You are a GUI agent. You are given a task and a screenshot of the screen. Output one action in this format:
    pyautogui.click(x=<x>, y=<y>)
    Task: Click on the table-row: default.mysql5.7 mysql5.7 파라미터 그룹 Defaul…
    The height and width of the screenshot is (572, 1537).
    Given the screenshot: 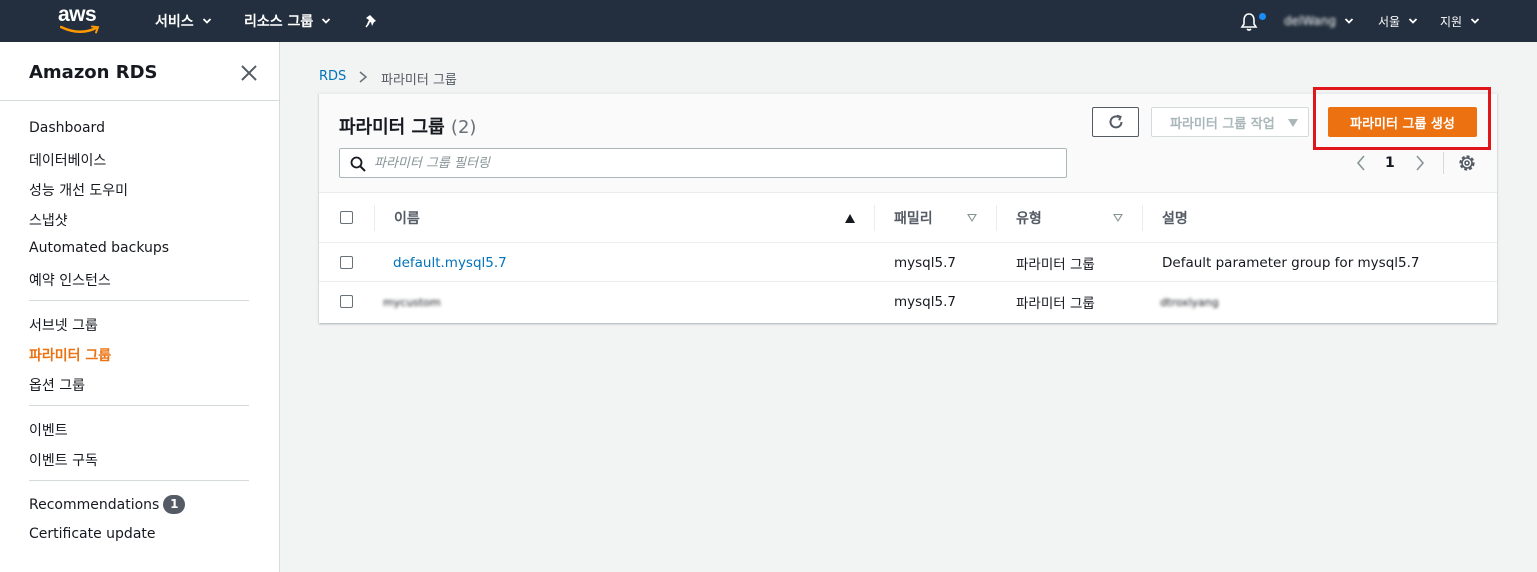 What is the action you would take?
    pyautogui.click(x=908, y=262)
    